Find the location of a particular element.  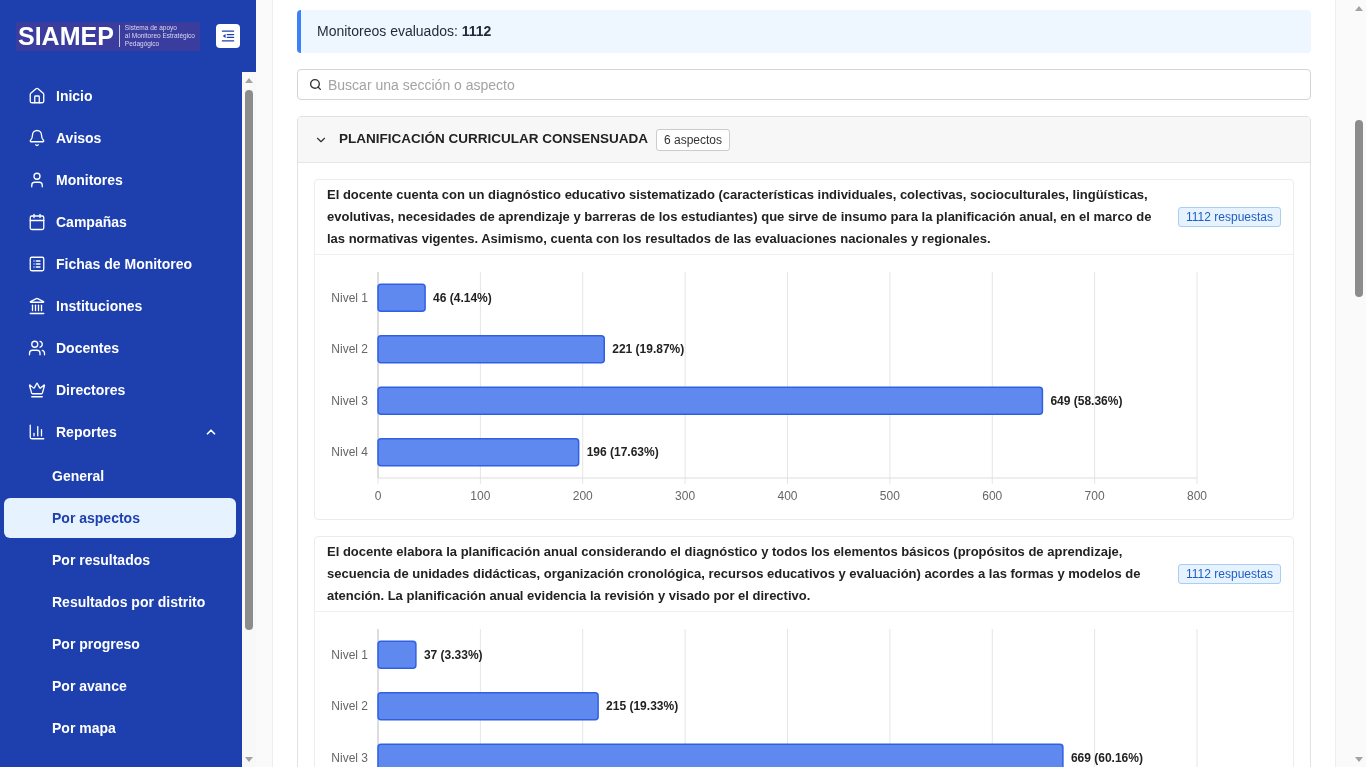

sidebar-item: Reportes is located at coordinates (120, 432).